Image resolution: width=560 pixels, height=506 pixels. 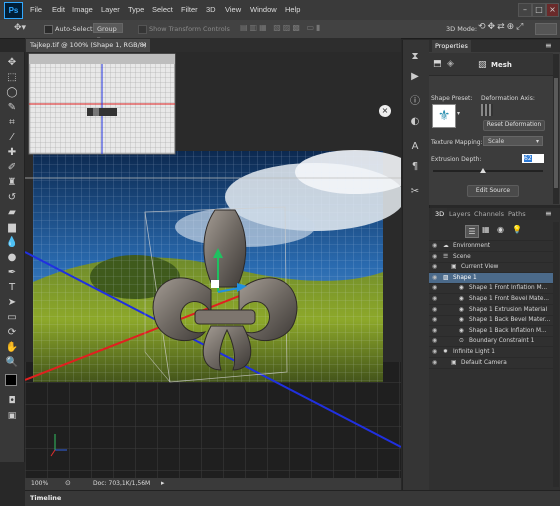 What do you see at coordinates (450, 64) in the screenshot?
I see `properties-mesh-icon: ◈` at bounding box center [450, 64].